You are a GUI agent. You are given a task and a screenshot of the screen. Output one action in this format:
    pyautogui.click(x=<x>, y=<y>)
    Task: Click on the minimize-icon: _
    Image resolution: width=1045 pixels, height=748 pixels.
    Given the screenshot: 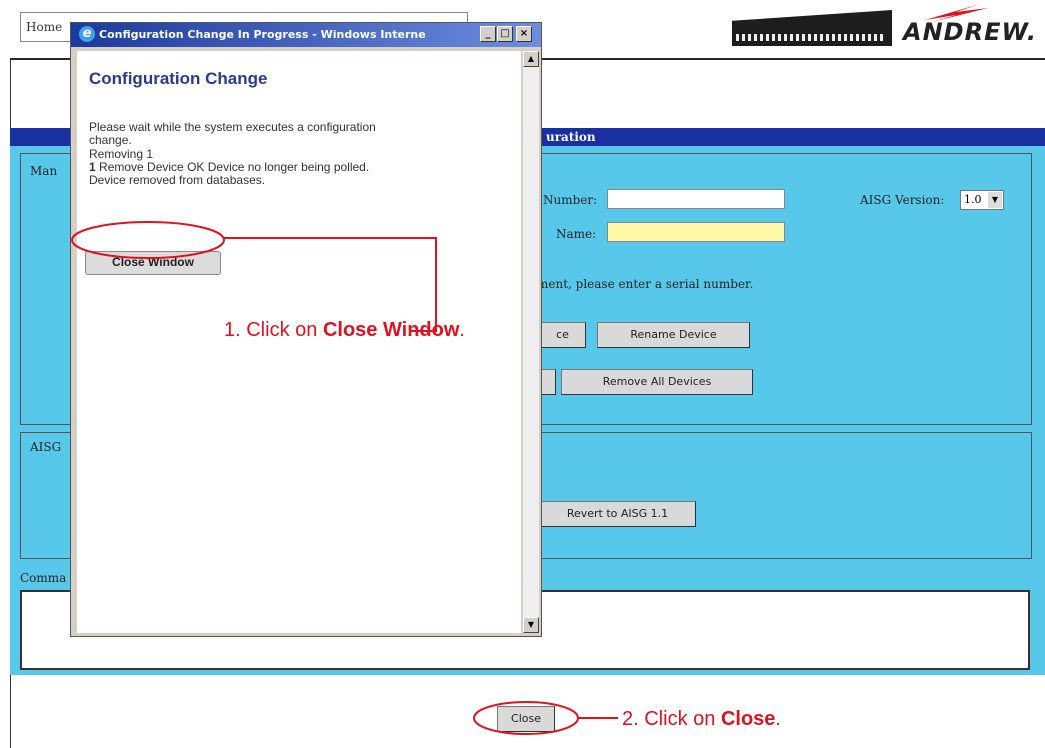 What is the action you would take?
    pyautogui.click(x=488, y=34)
    